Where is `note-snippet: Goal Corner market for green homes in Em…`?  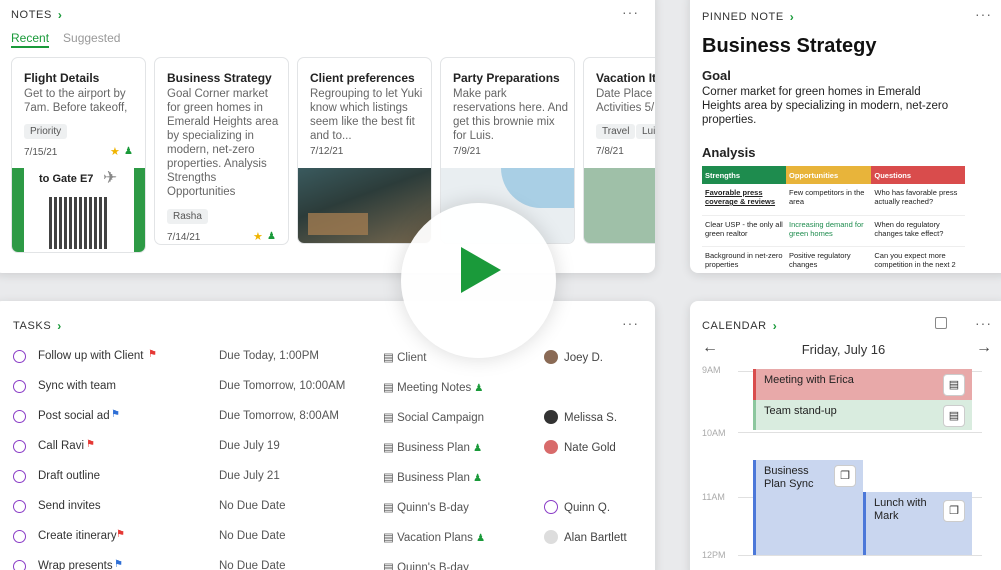 note-snippet: Goal Corner market for green homes in Em… is located at coordinates (223, 143).